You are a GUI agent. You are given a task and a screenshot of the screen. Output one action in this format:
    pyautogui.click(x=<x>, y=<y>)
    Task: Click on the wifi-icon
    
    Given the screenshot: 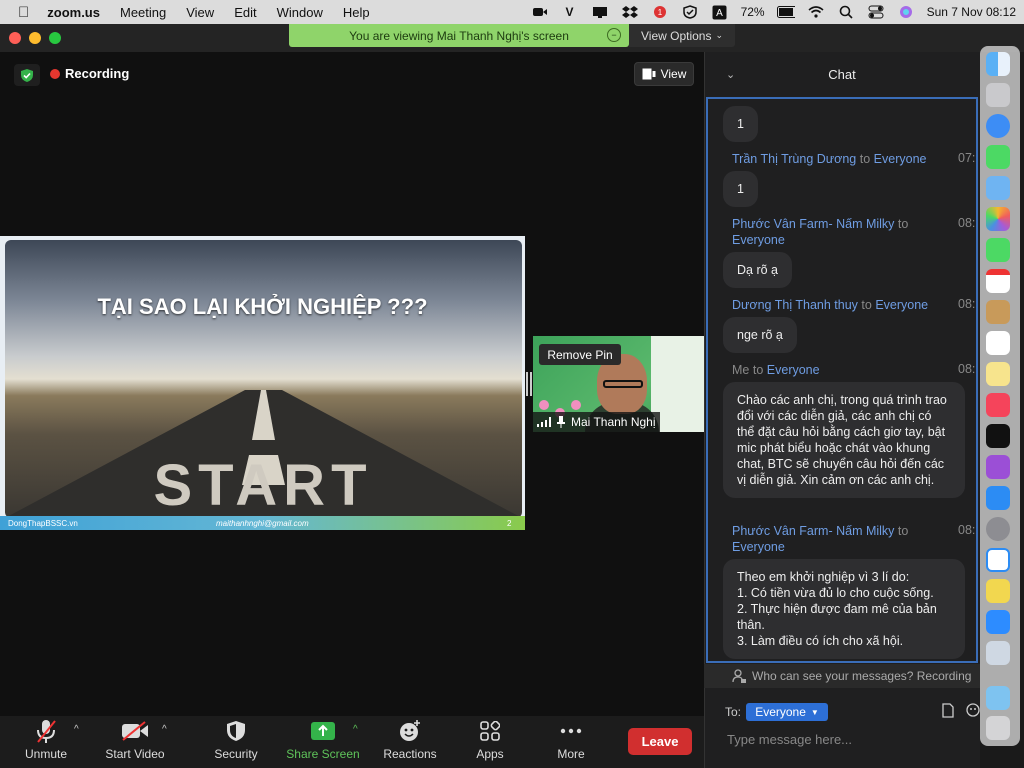 What is the action you would take?
    pyautogui.click(x=816, y=12)
    